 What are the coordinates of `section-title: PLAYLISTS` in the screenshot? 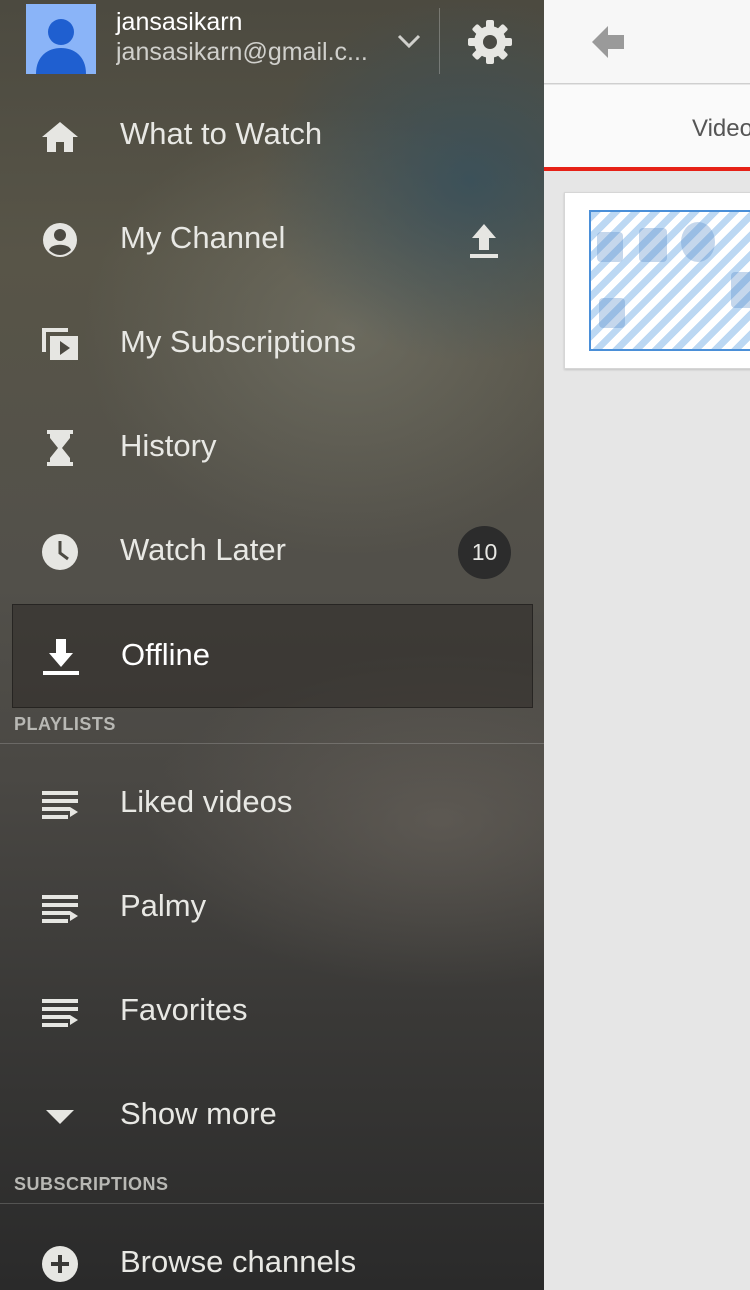 It's located at (65, 724).